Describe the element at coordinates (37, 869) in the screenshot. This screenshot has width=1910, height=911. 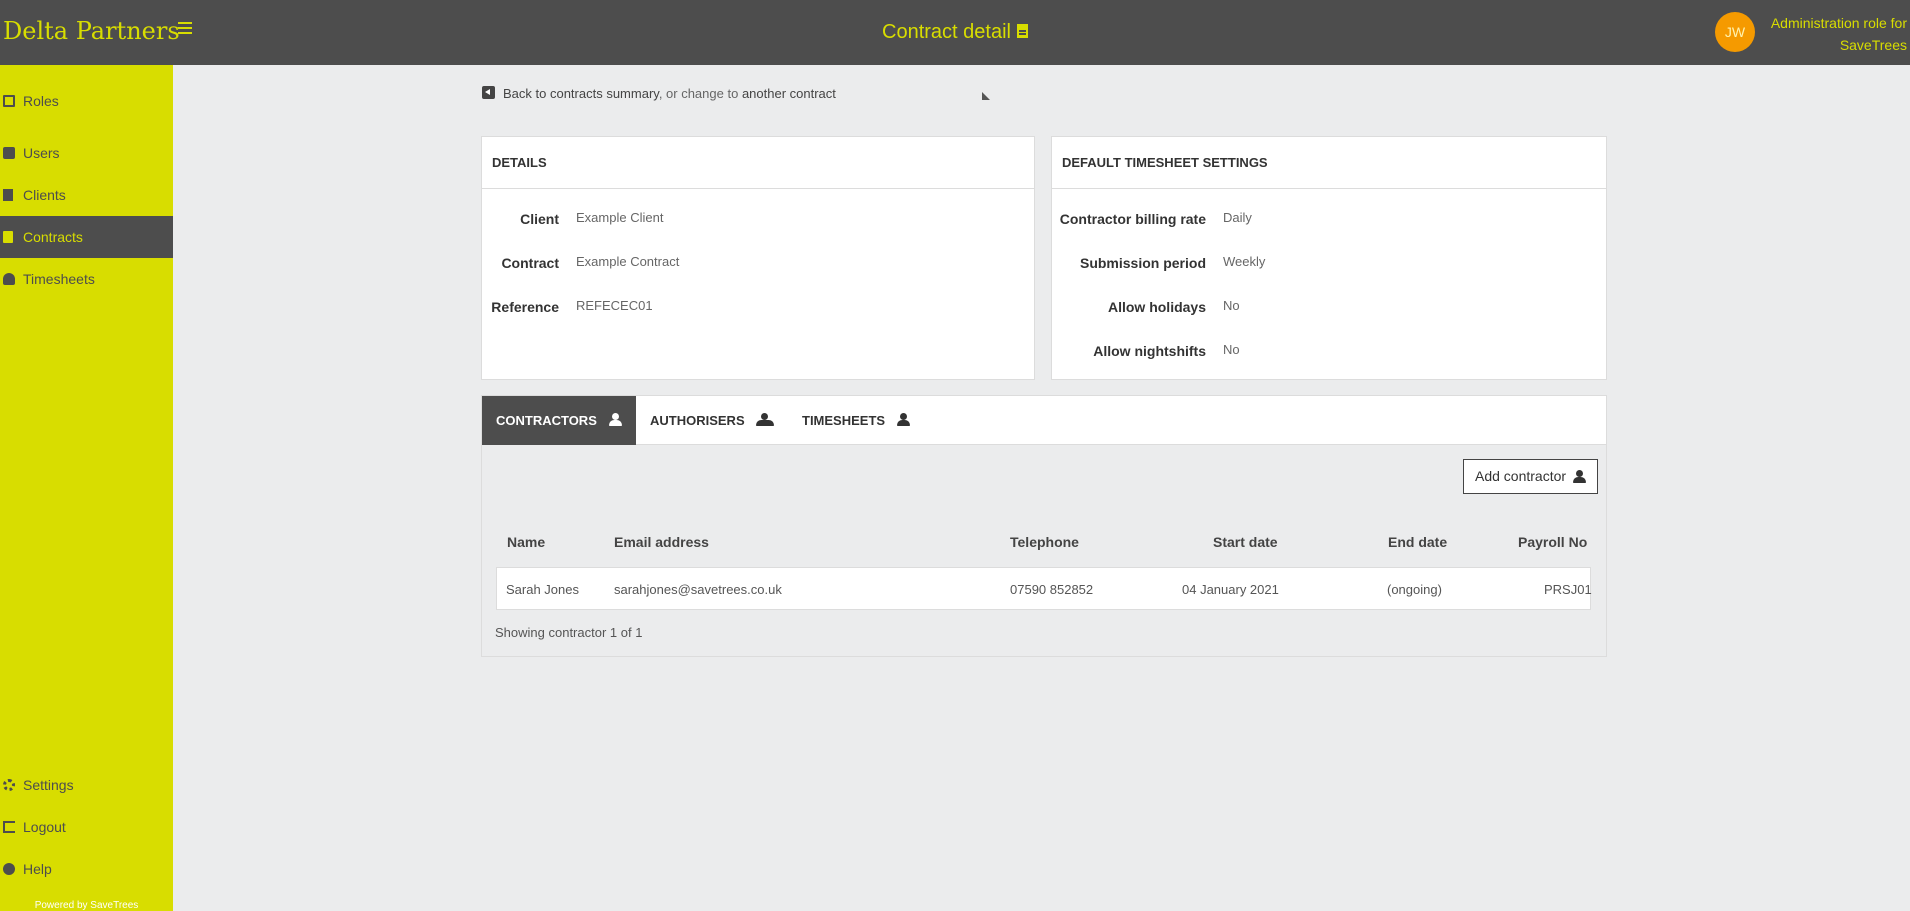
I see `sidebar-item-label: Help` at that location.